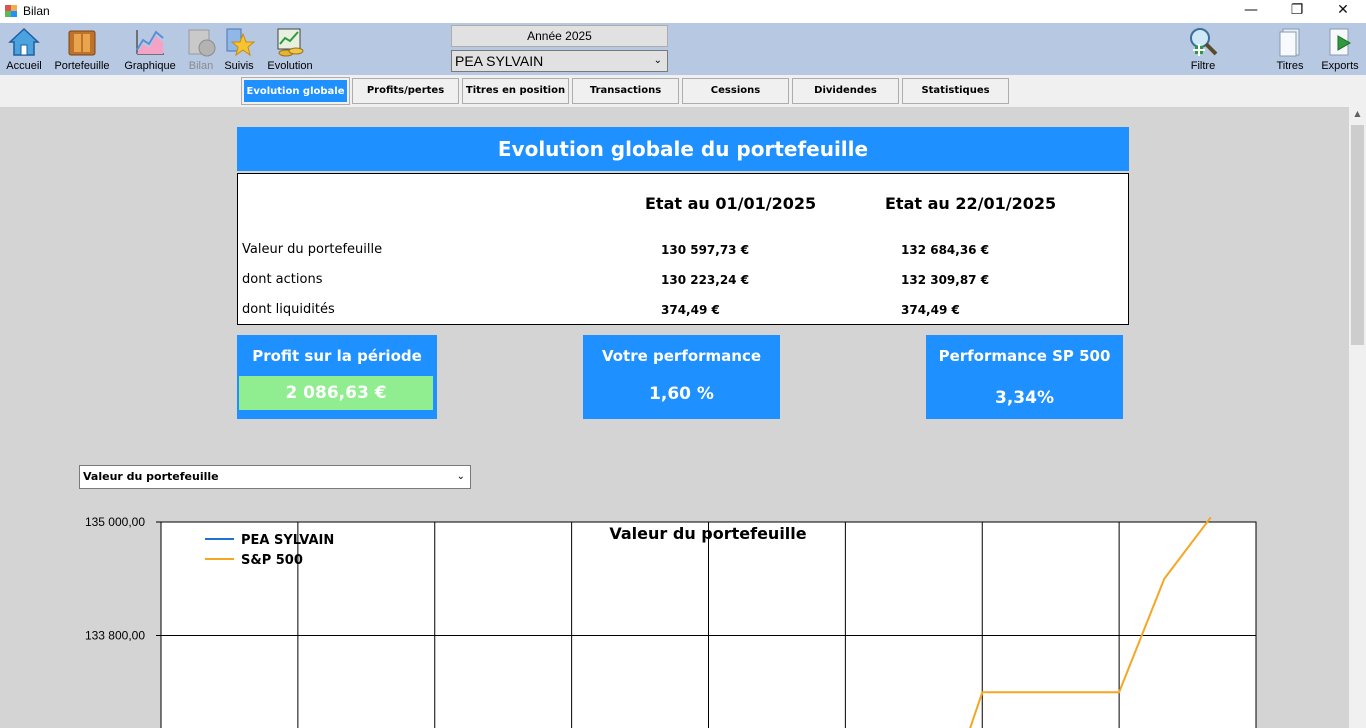  Describe the element at coordinates (625, 91) in the screenshot. I see `tab-transactions: Transactions` at that location.